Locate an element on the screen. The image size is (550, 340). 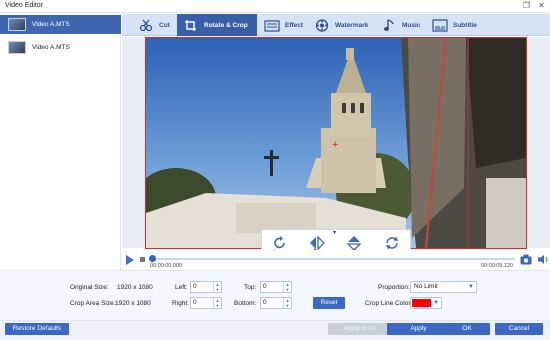
left-stepper: ▲ ▼ is located at coordinates (217, 287).